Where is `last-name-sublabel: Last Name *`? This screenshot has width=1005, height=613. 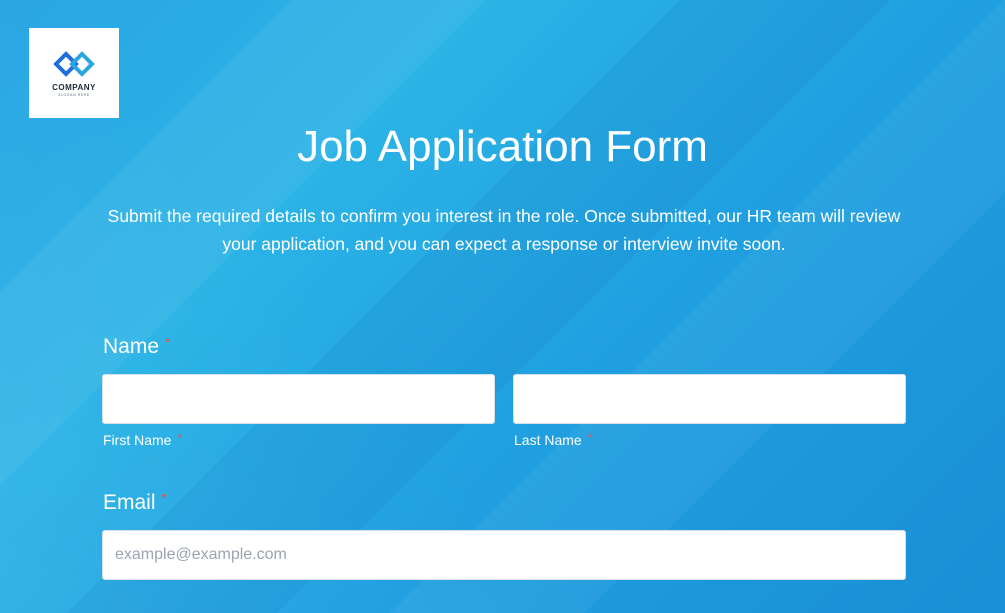
last-name-sublabel: Last Name * is located at coordinates (553, 440).